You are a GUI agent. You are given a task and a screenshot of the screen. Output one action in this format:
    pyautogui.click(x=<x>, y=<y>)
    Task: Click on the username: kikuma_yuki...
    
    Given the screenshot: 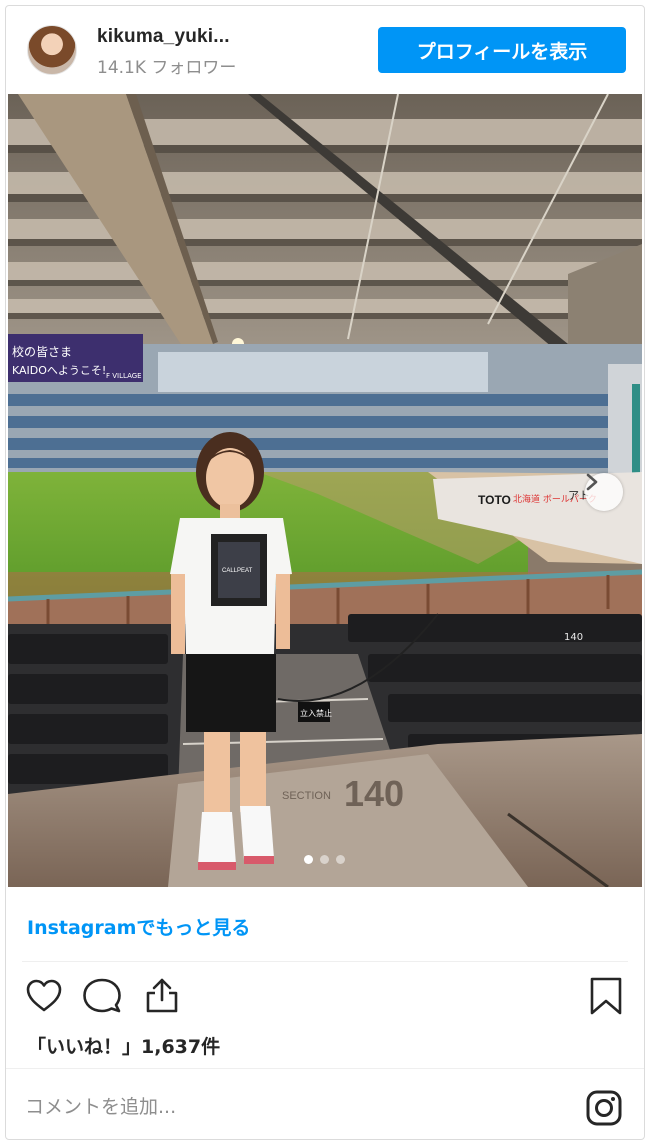 What is the action you would take?
    pyautogui.click(x=163, y=37)
    